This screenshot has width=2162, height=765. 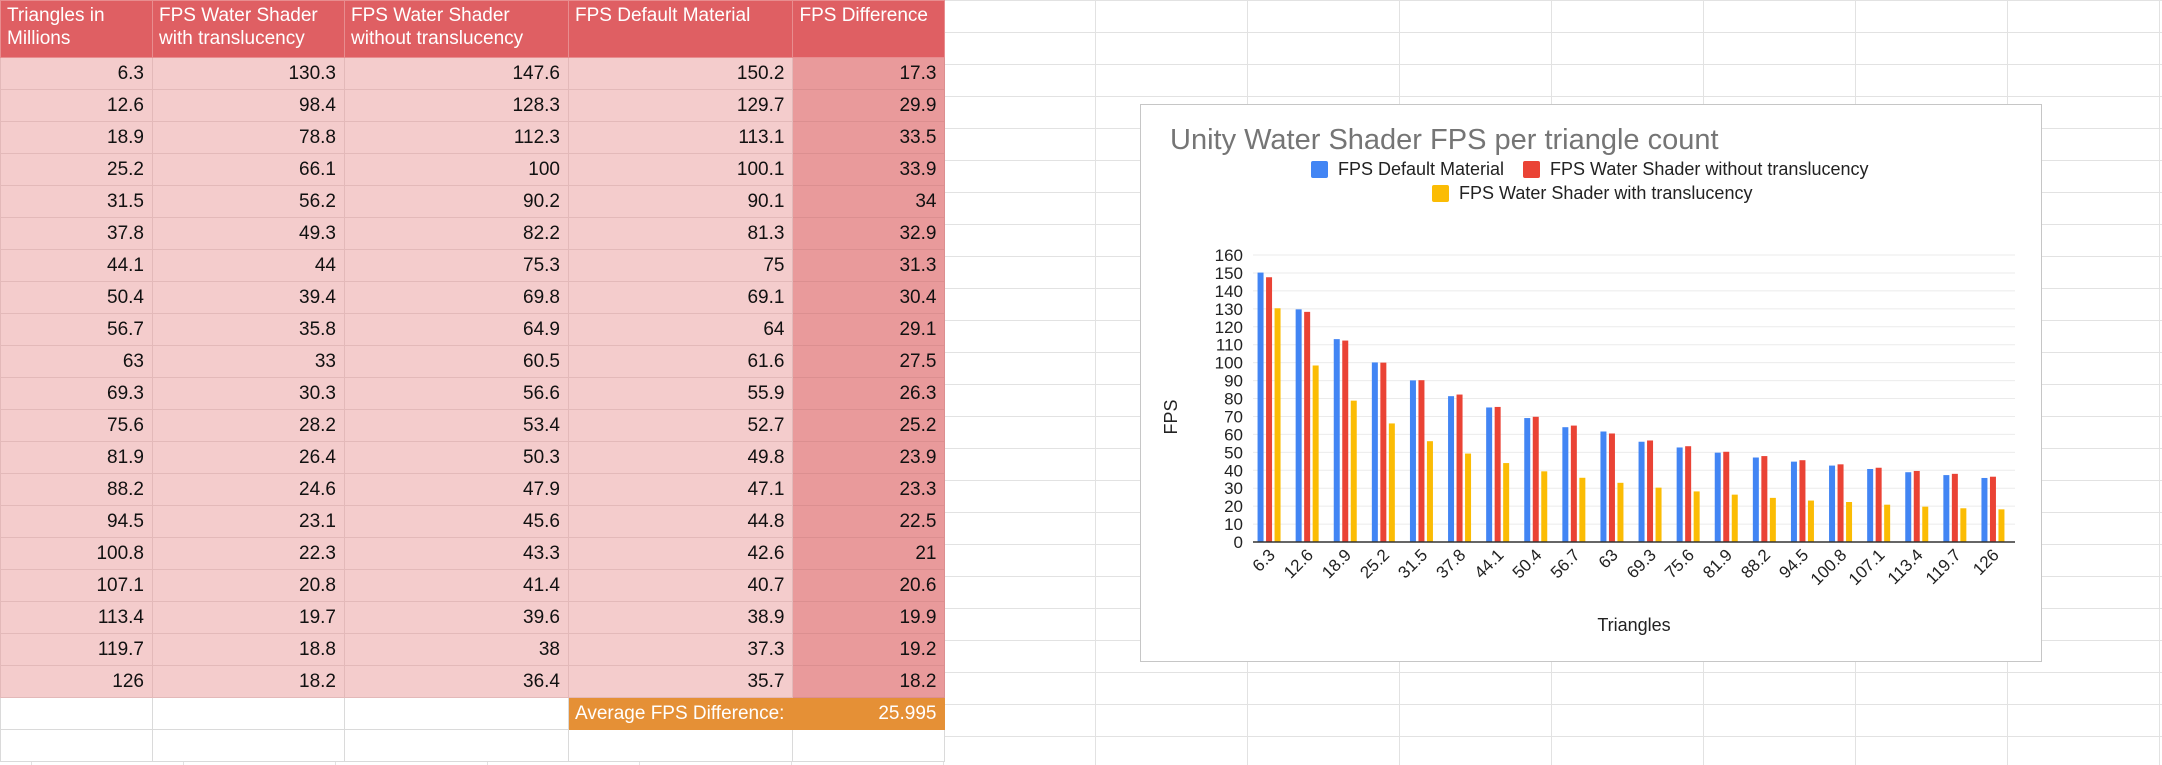 What do you see at coordinates (680, 649) in the screenshot?
I see `cell-fps-default: 37.3` at bounding box center [680, 649].